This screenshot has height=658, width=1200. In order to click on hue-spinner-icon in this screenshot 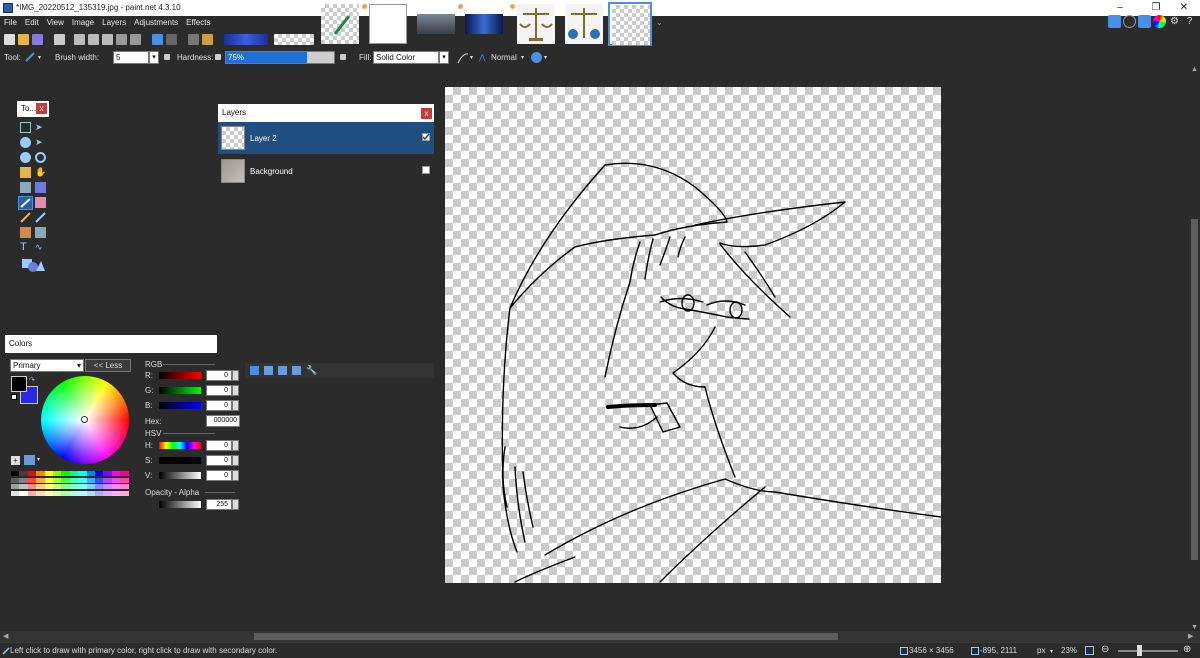, I will do `click(235, 445)`.